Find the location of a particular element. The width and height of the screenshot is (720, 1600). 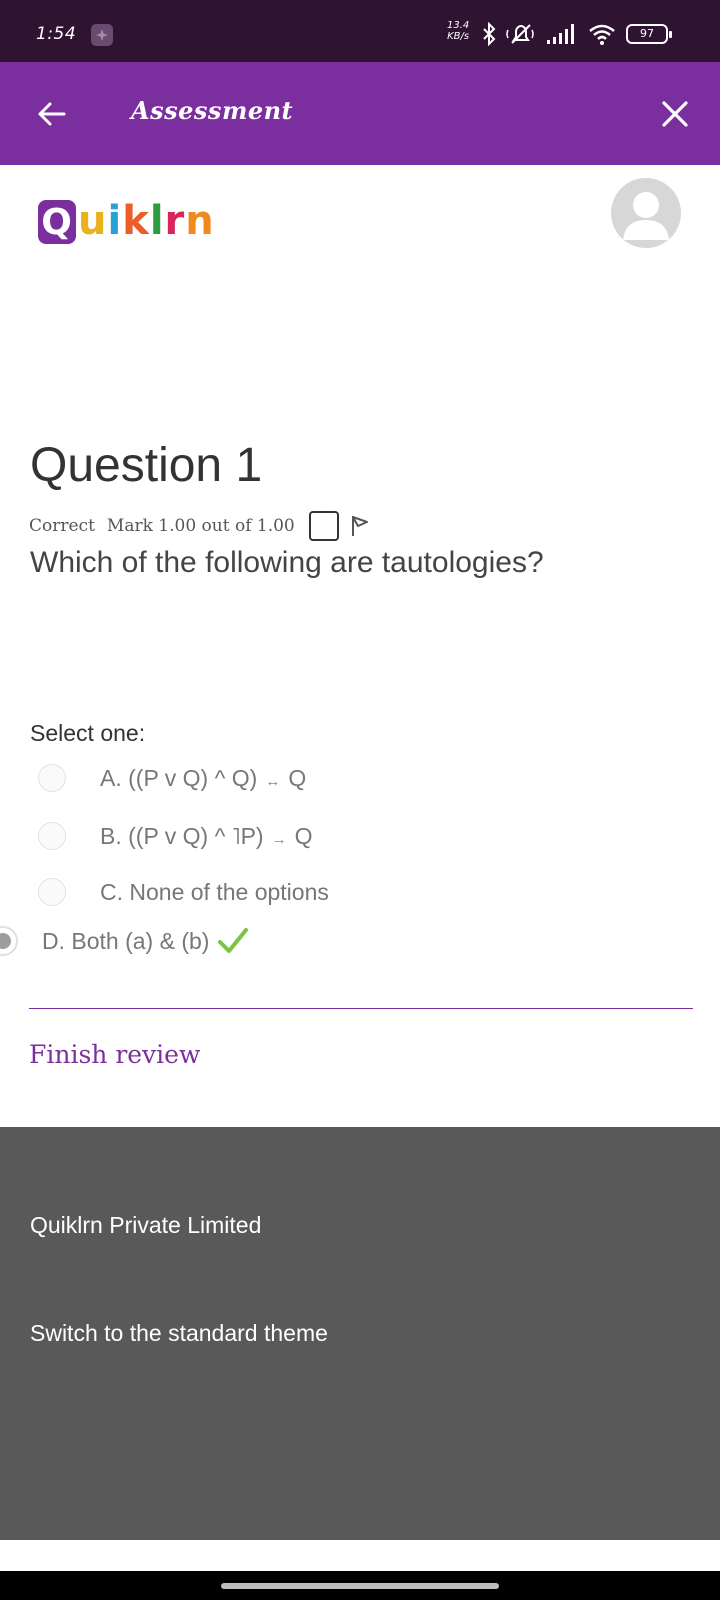

answer-label: B. ((P v Q) ^ ˥P) → Q is located at coordinates (206, 836).